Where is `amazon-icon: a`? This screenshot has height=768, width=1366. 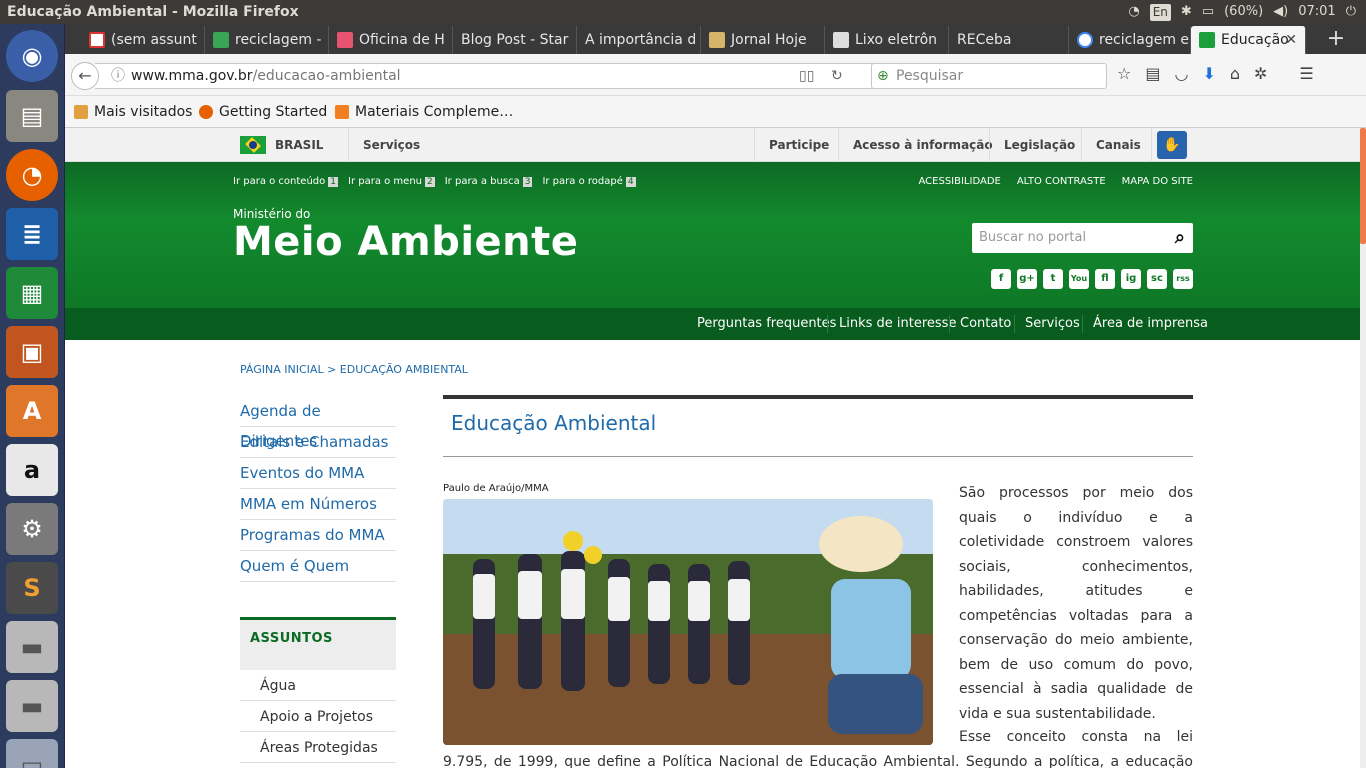
amazon-icon: a is located at coordinates (32, 470).